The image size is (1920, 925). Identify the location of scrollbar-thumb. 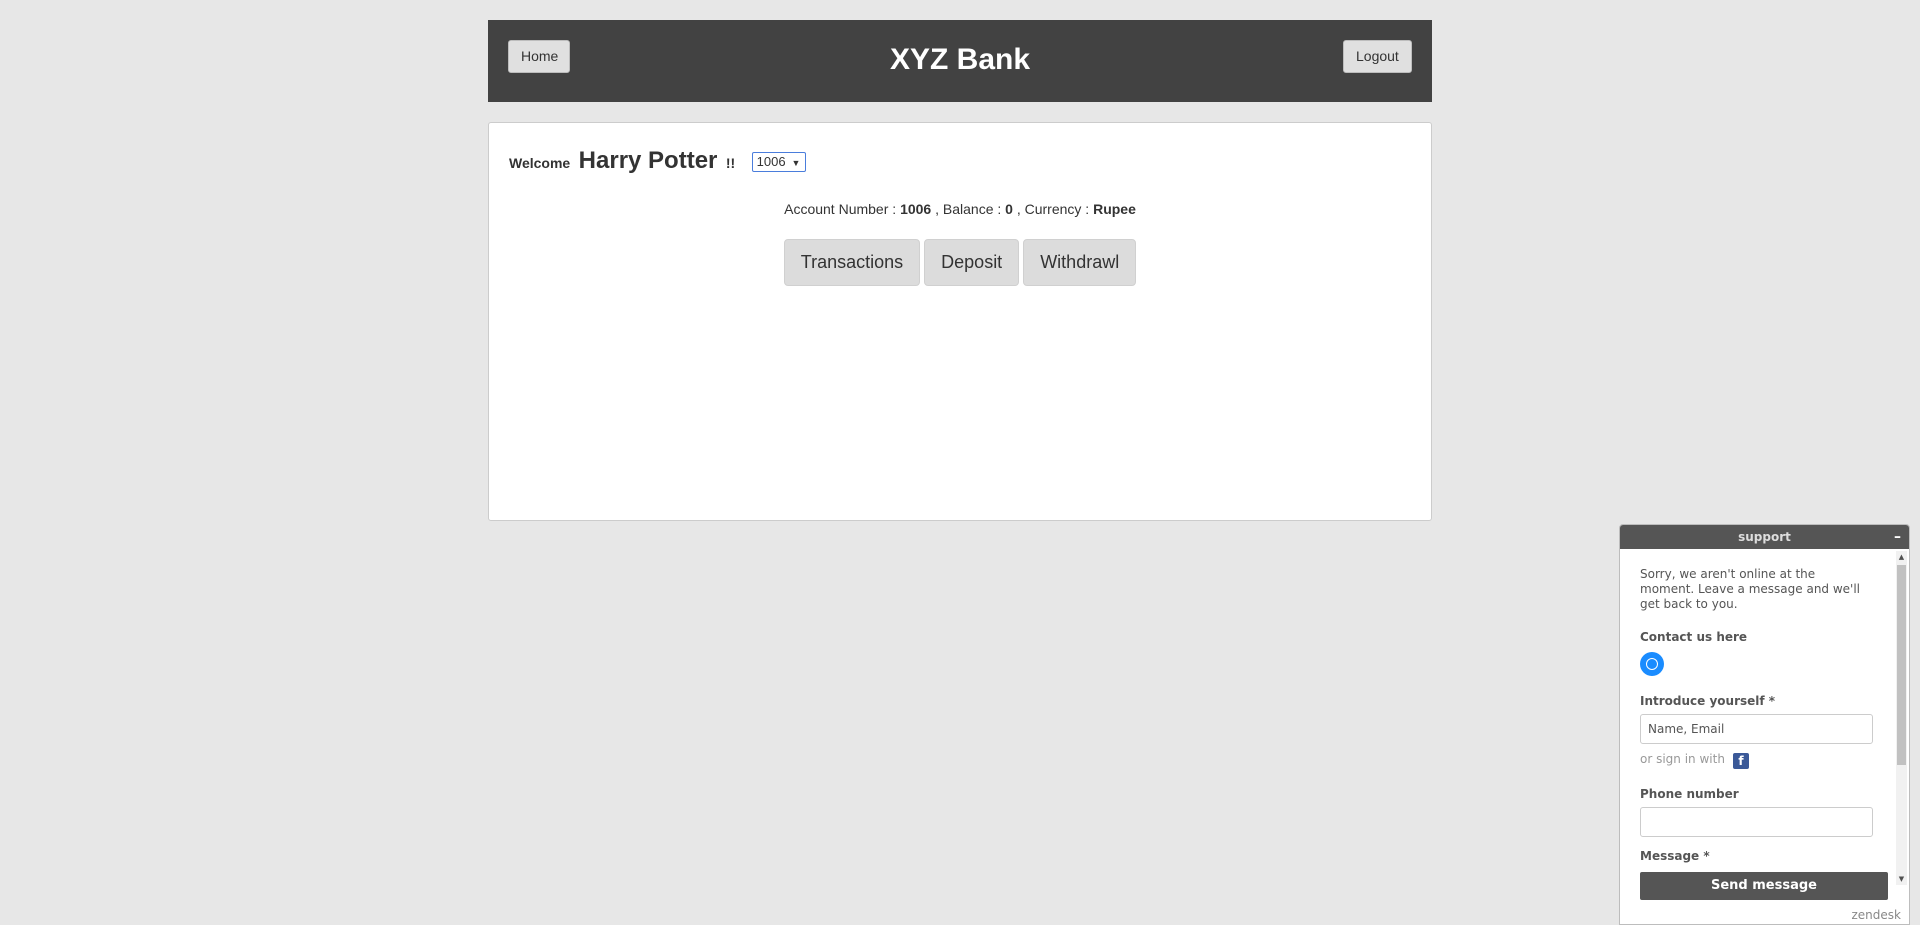
(1901, 665).